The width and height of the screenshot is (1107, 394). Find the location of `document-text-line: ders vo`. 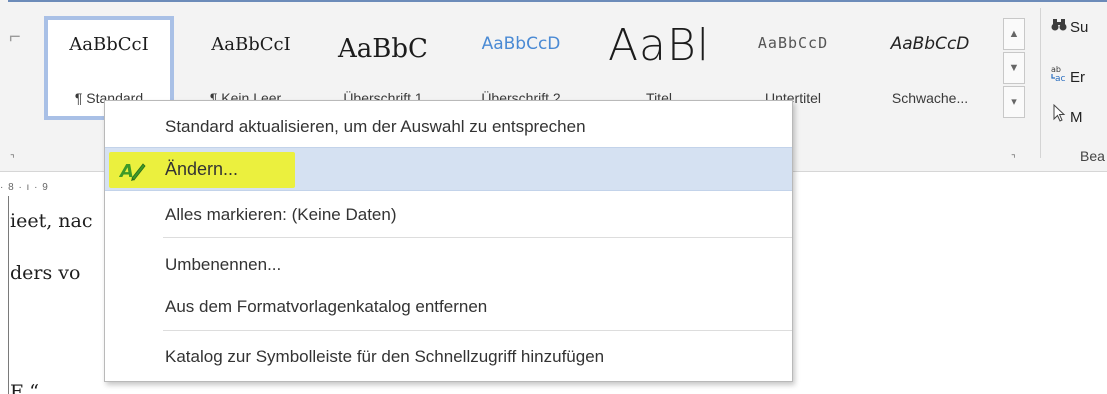

document-text-line: ders vo is located at coordinates (45, 273).